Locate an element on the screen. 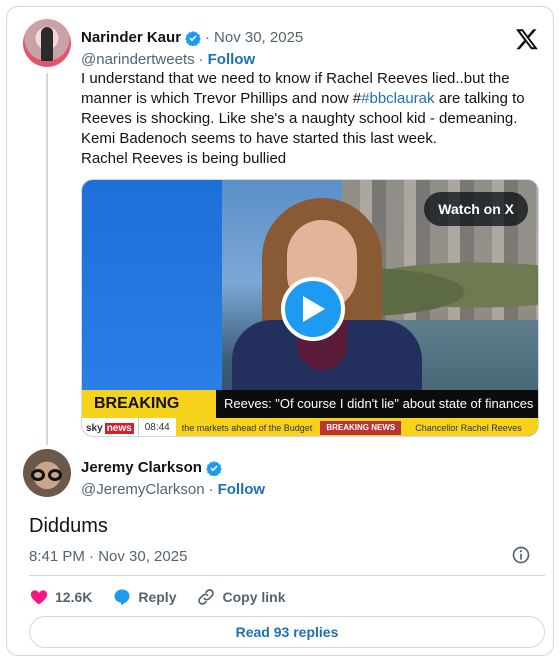  sky-news-logo: sky news is located at coordinates (110, 427).